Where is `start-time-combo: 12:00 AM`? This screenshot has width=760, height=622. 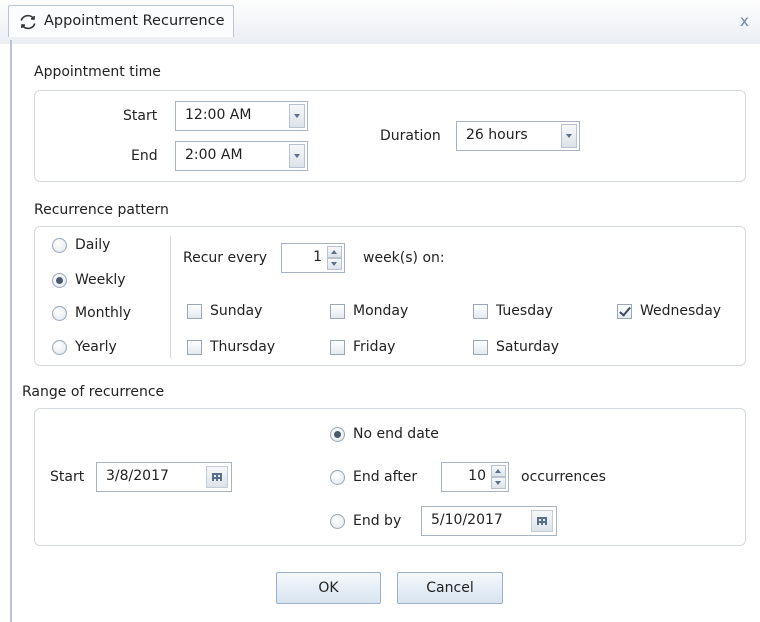
start-time-combo: 12:00 AM is located at coordinates (241, 116).